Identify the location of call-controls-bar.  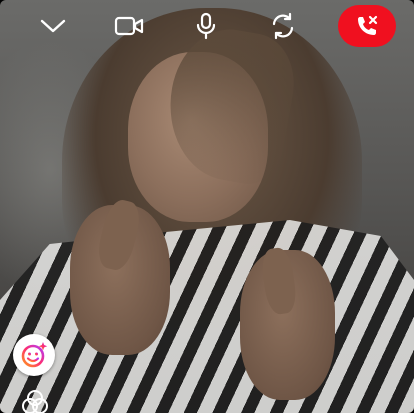
(207, 26).